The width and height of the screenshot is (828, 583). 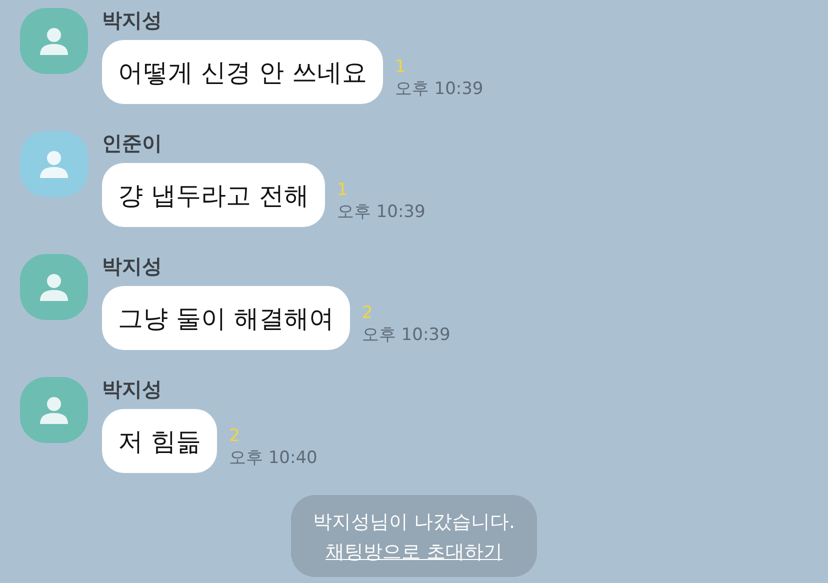 What do you see at coordinates (242, 72) in the screenshot?
I see `message-bubble: 어떻게 신경 안 쓰네요` at bounding box center [242, 72].